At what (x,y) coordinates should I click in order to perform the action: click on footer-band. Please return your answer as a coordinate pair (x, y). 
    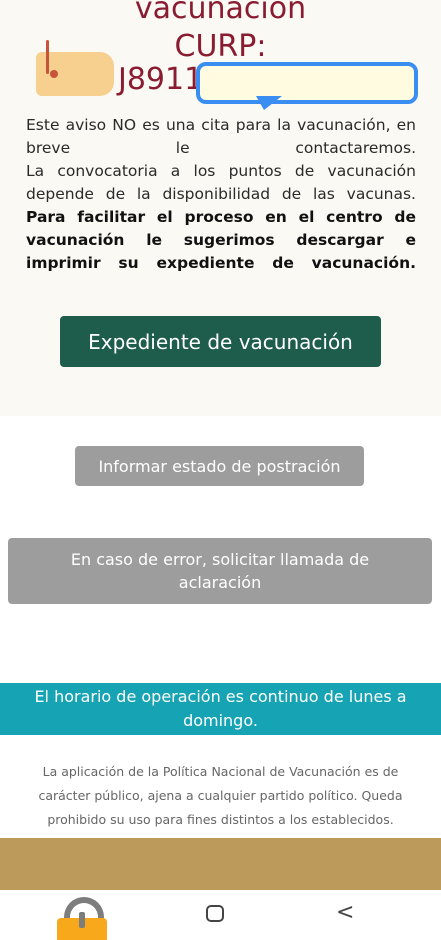
    Looking at the image, I should click on (220, 864).